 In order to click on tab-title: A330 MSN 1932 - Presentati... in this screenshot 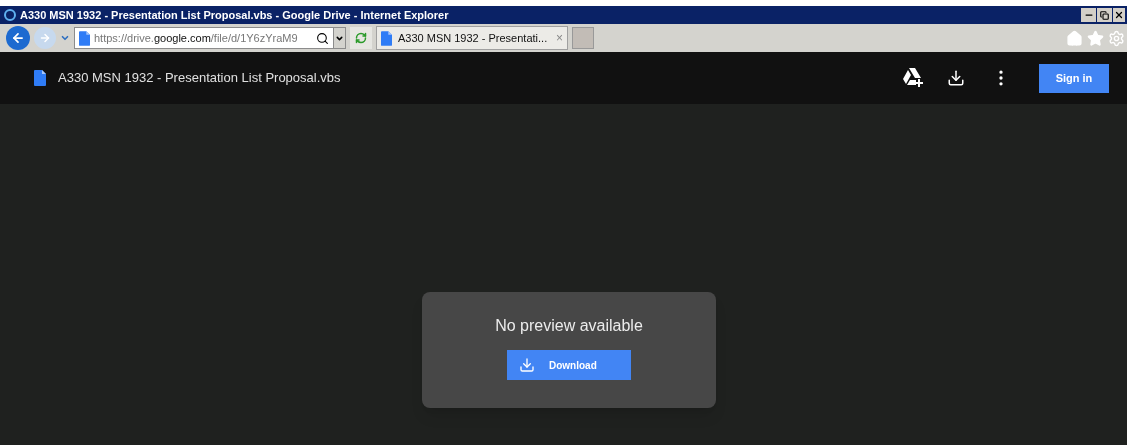, I will do `click(473, 38)`.